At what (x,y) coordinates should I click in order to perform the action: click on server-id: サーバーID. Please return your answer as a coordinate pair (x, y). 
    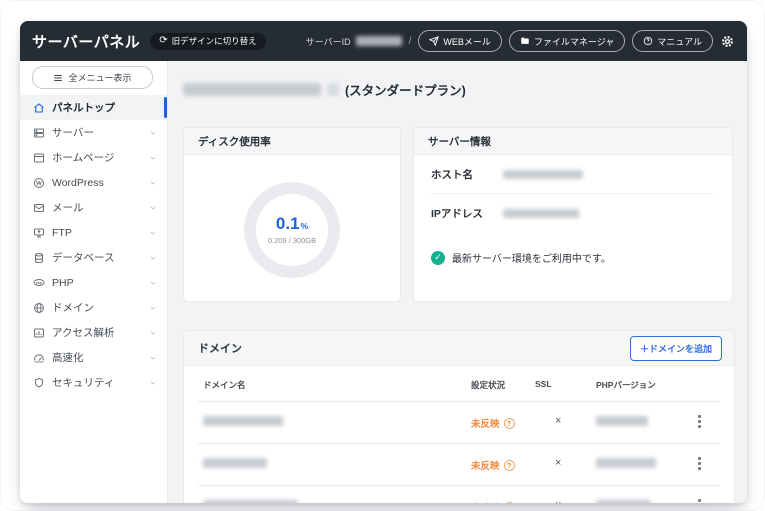
    Looking at the image, I should click on (354, 41).